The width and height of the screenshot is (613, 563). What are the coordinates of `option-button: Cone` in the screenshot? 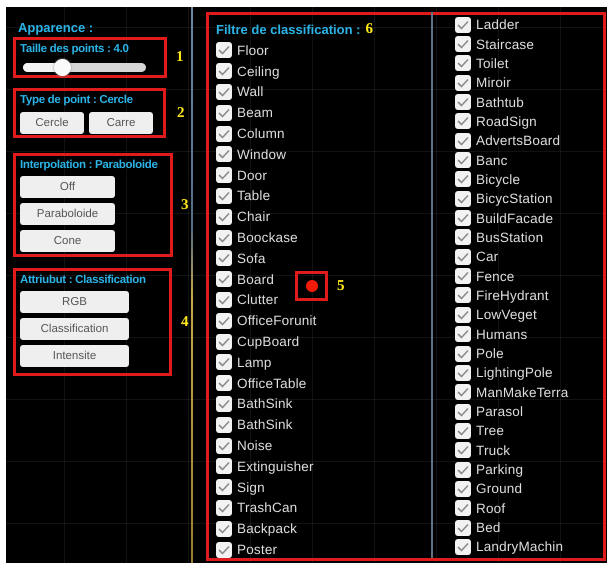 It's located at (67, 241).